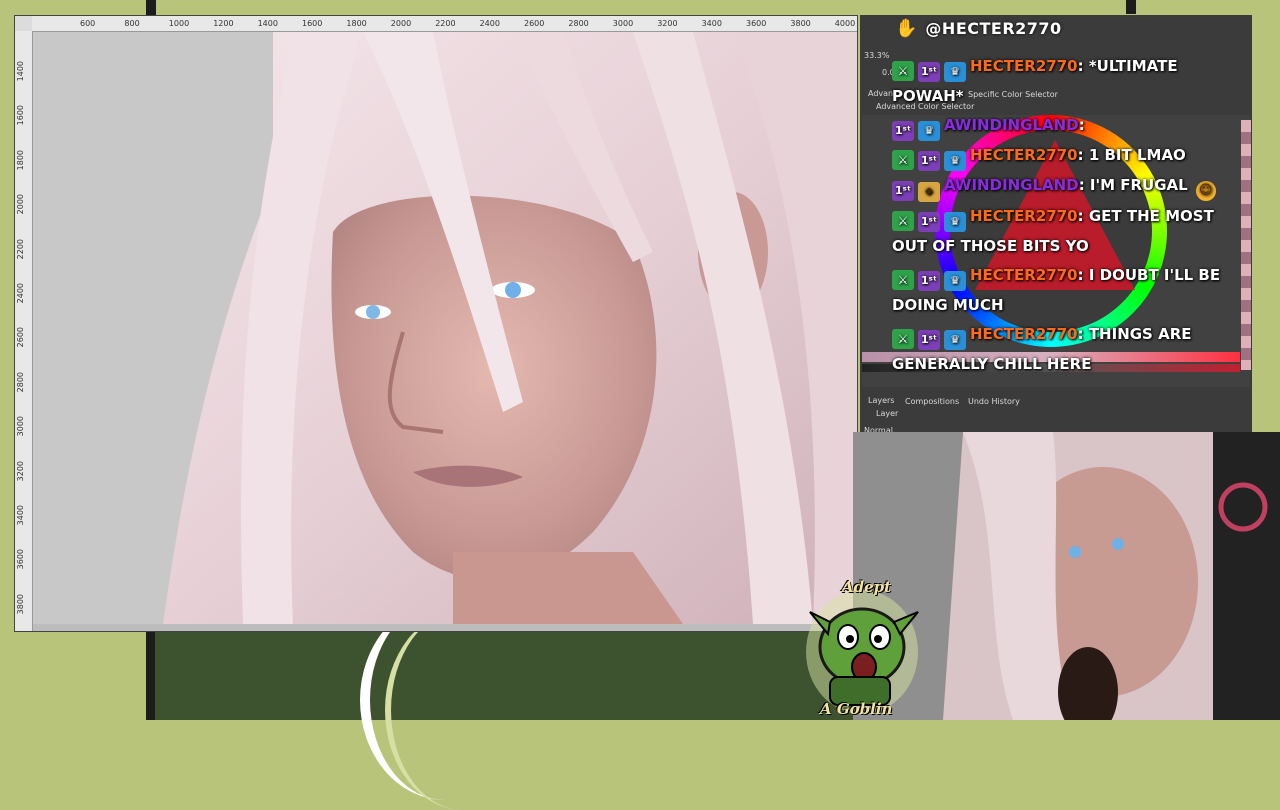 Image resolution: width=1280 pixels, height=810 pixels. What do you see at coordinates (906, 28) in the screenshot?
I see `clap-icon: ✋` at bounding box center [906, 28].